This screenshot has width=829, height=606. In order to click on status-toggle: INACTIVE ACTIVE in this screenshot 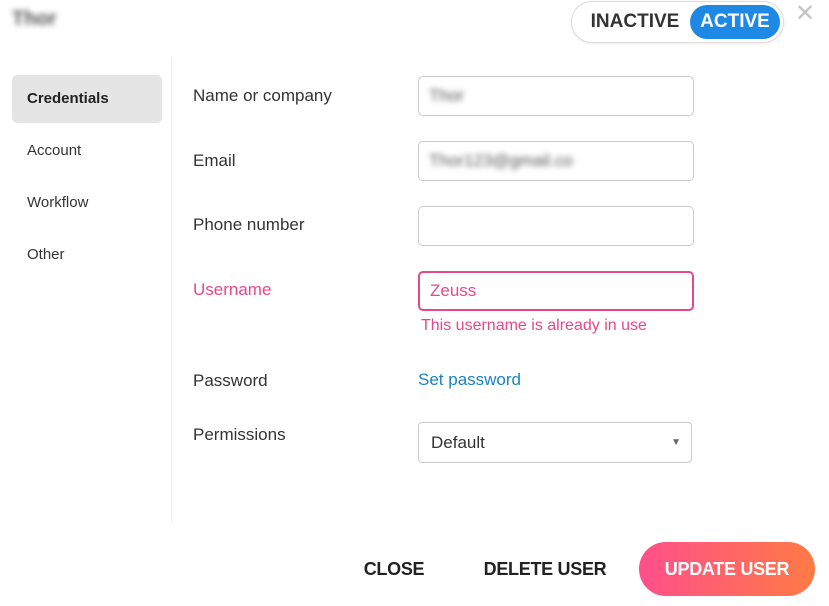, I will do `click(677, 22)`.